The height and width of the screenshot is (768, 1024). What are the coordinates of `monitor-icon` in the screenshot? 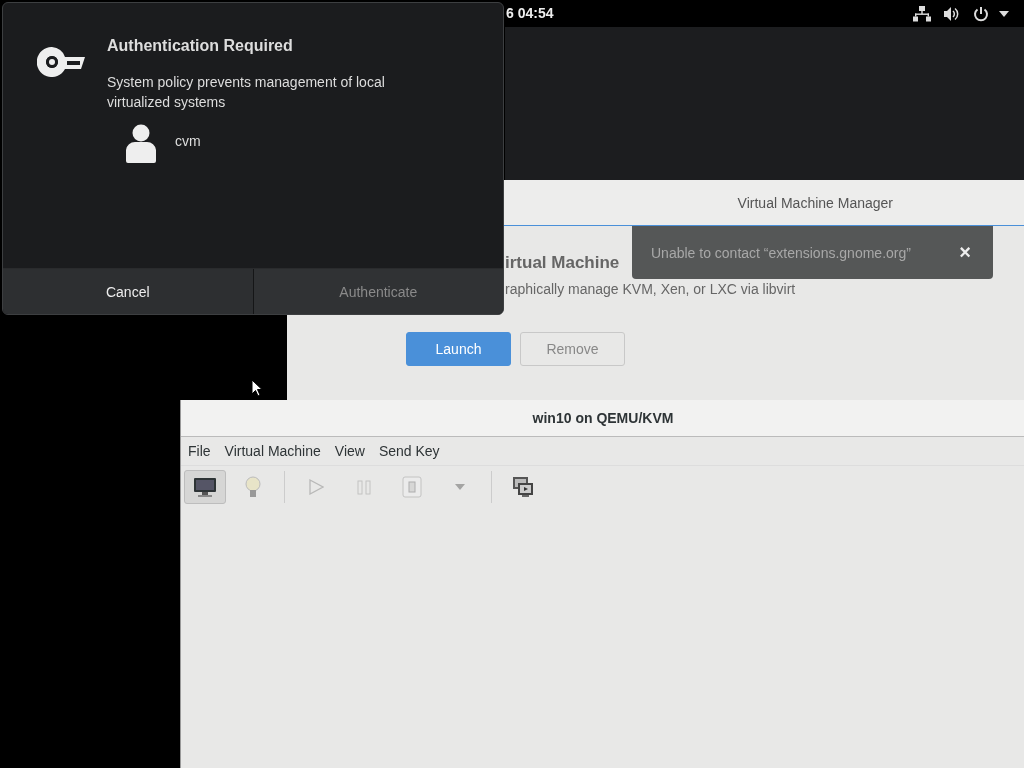 It's located at (205, 487).